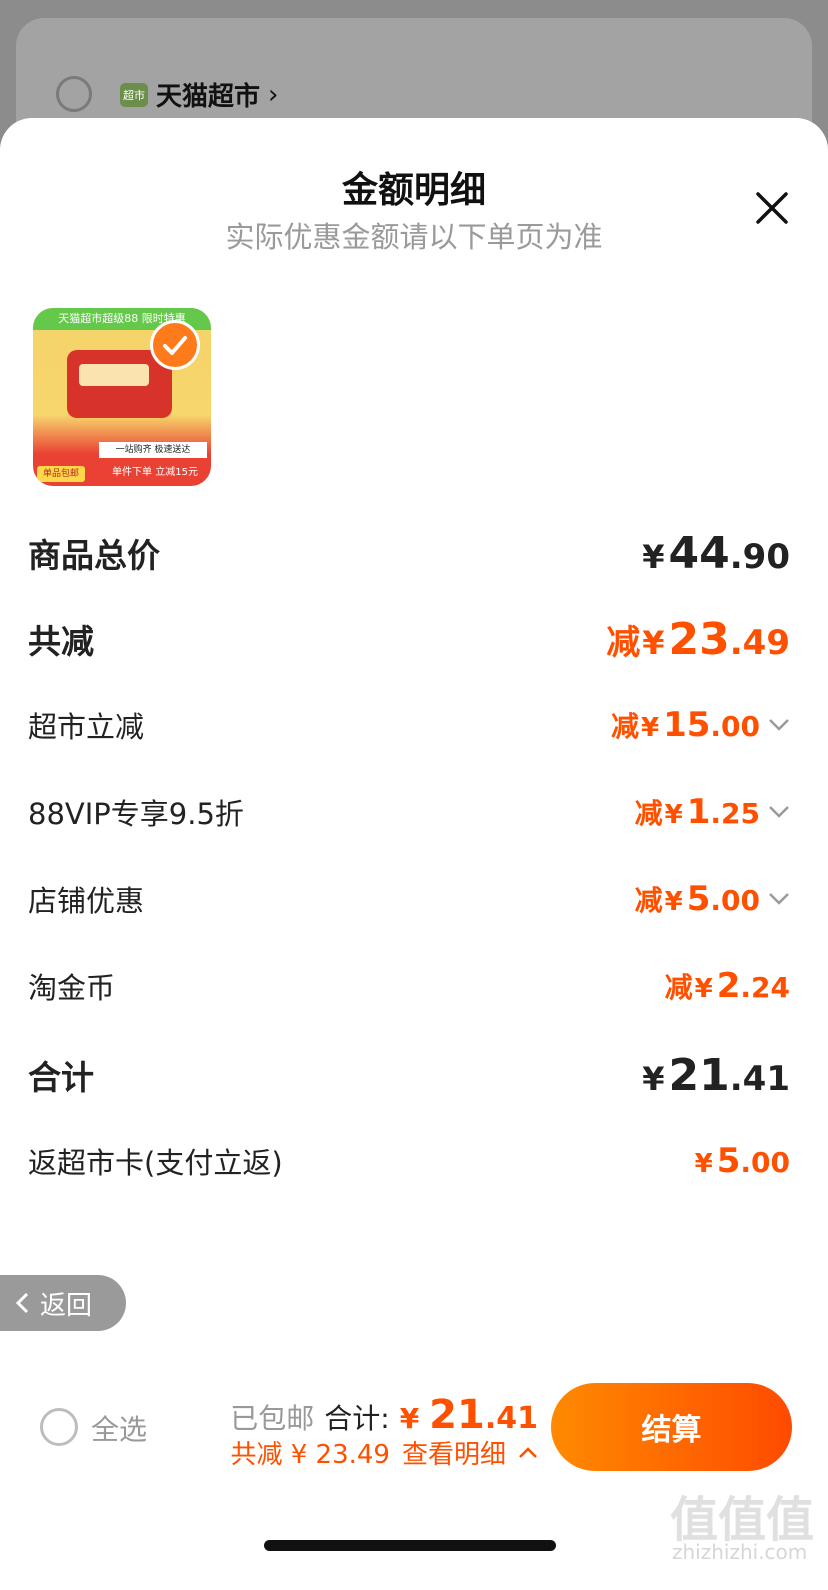 The image size is (828, 1590). I want to click on sum-label: 合计, so click(61, 1077).